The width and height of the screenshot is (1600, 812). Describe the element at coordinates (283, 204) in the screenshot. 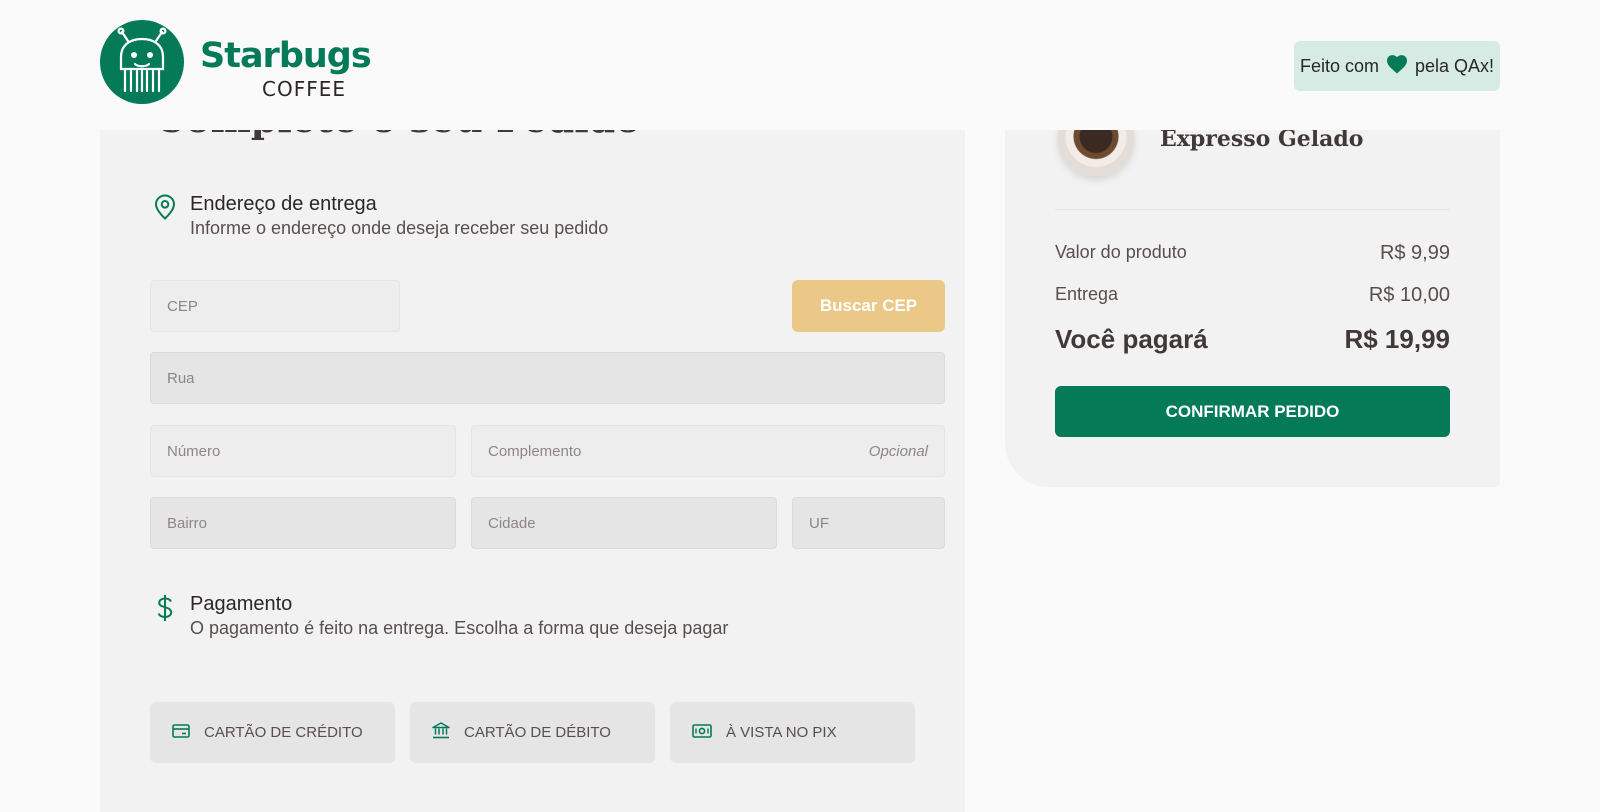

I see `address-title: Endereço de entrega` at that location.